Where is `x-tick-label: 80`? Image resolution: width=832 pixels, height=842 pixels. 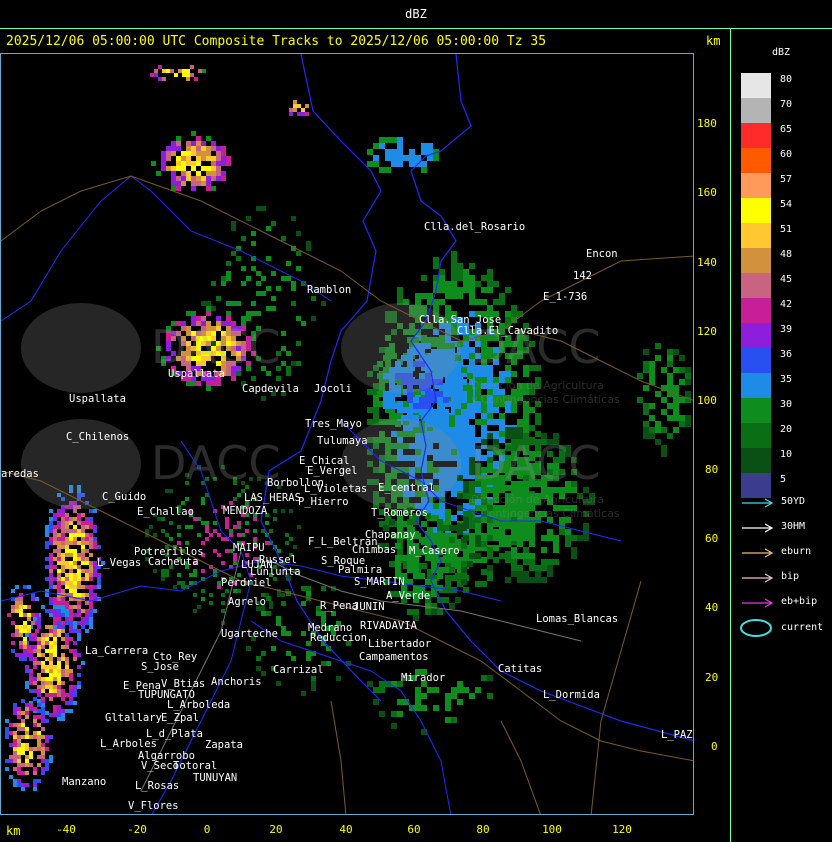
x-tick-label: 80 is located at coordinates (483, 829).